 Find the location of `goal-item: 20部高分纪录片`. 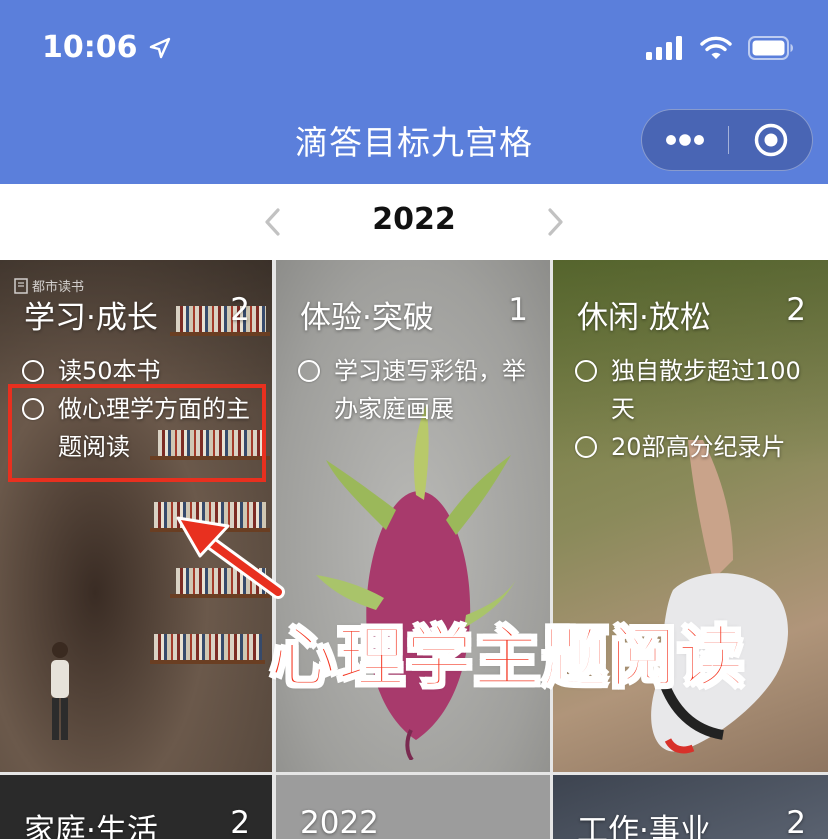

goal-item: 20部高分纪录片 is located at coordinates (694, 447).